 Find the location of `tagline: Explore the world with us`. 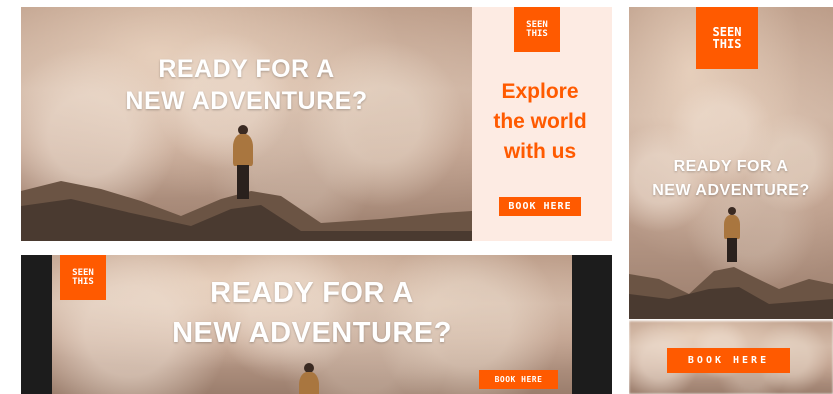

tagline: Explore the world with us is located at coordinates (540, 122).